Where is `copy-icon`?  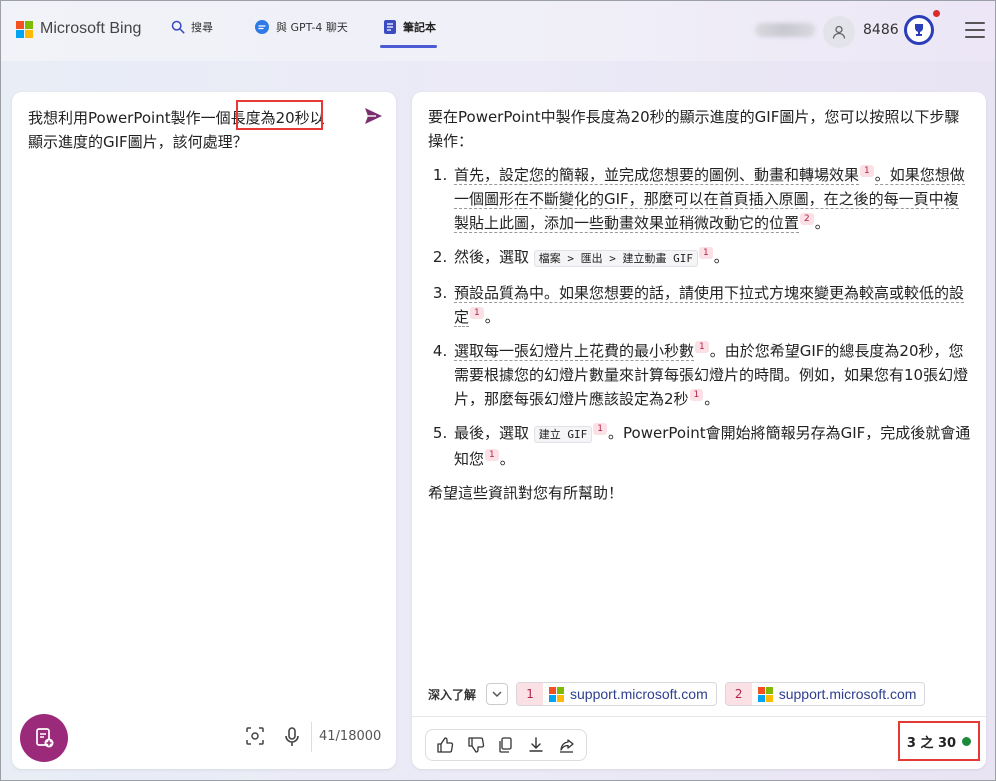
copy-icon is located at coordinates (505, 745).